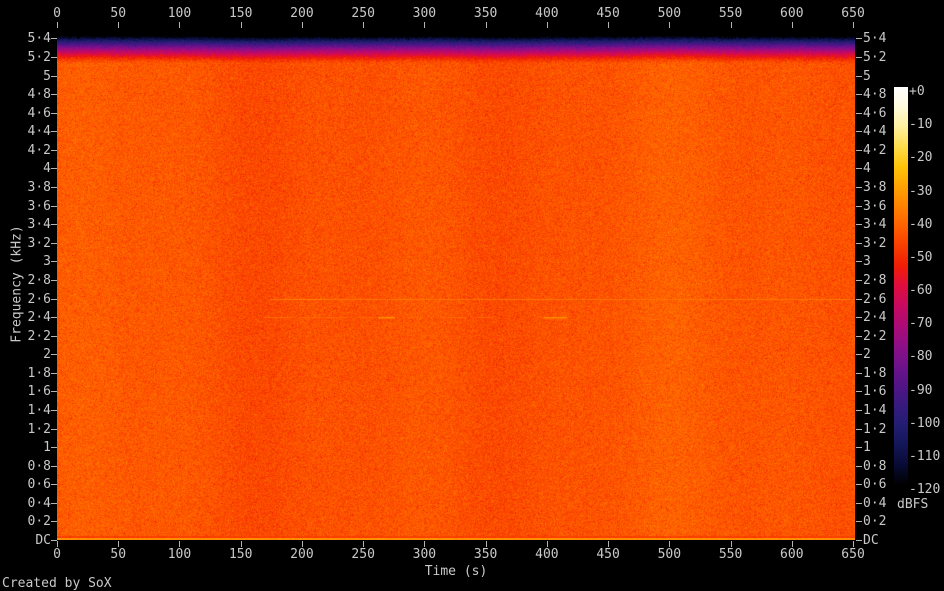 The image size is (944, 591). What do you see at coordinates (875, 150) in the screenshot?
I see `y-axis-tick-label: 4·2` at bounding box center [875, 150].